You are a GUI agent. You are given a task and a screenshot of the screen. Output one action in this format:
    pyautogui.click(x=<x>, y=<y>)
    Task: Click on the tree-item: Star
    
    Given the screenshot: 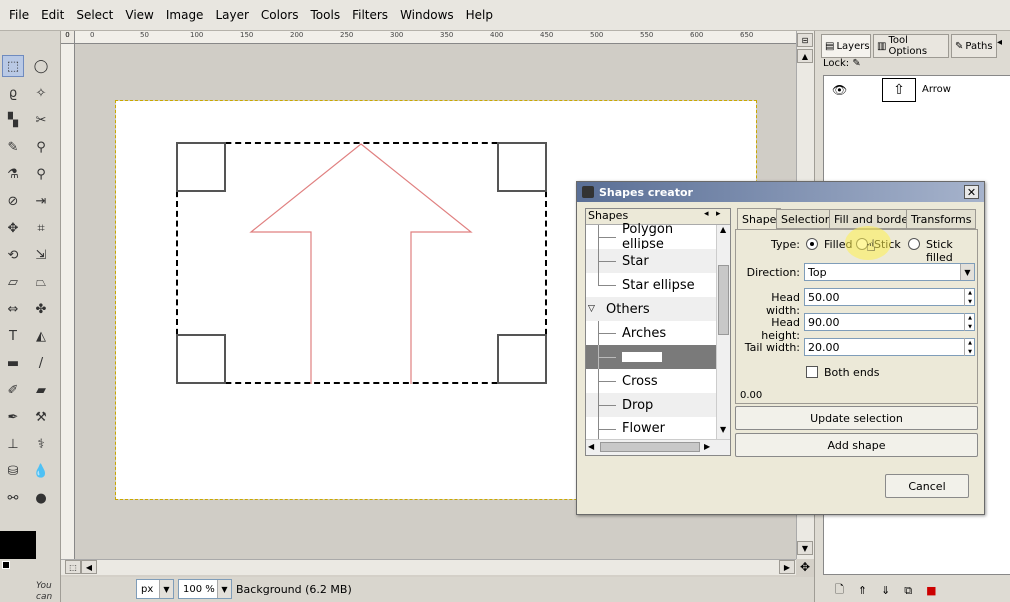 What is the action you would take?
    pyautogui.click(x=651, y=261)
    